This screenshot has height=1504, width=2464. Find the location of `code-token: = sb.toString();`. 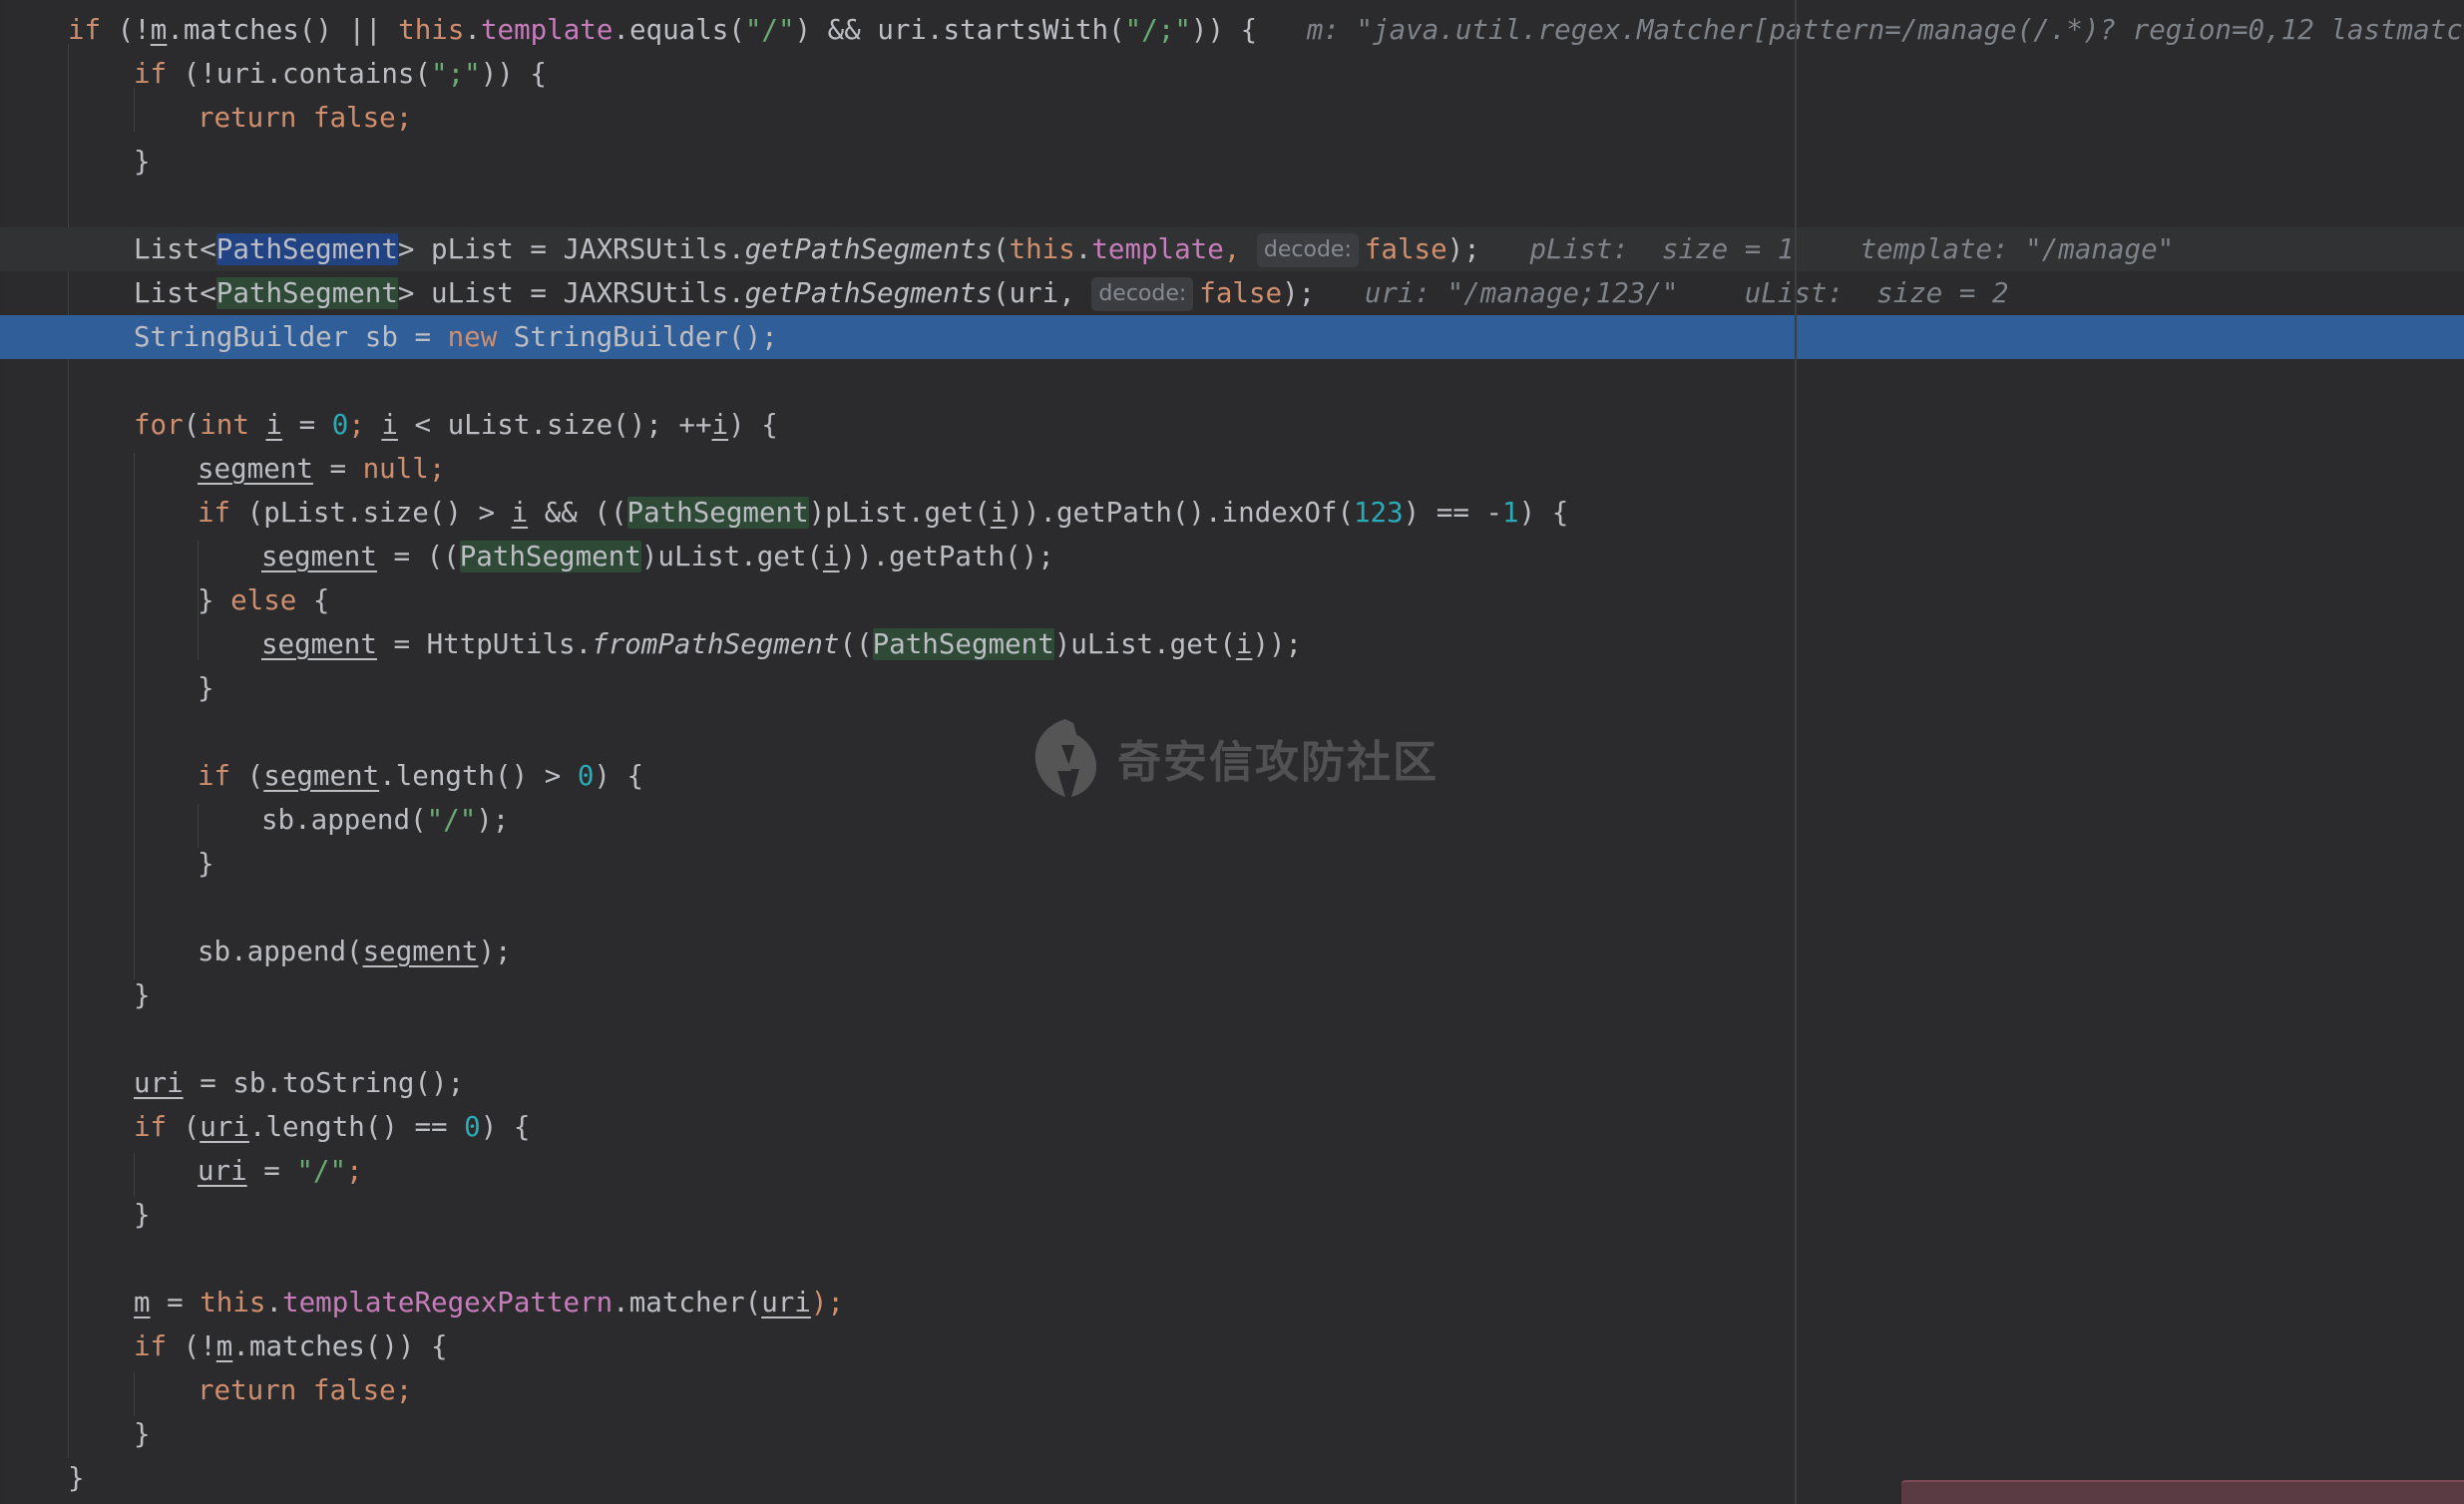

code-token: = sb.toString(); is located at coordinates (324, 1083).